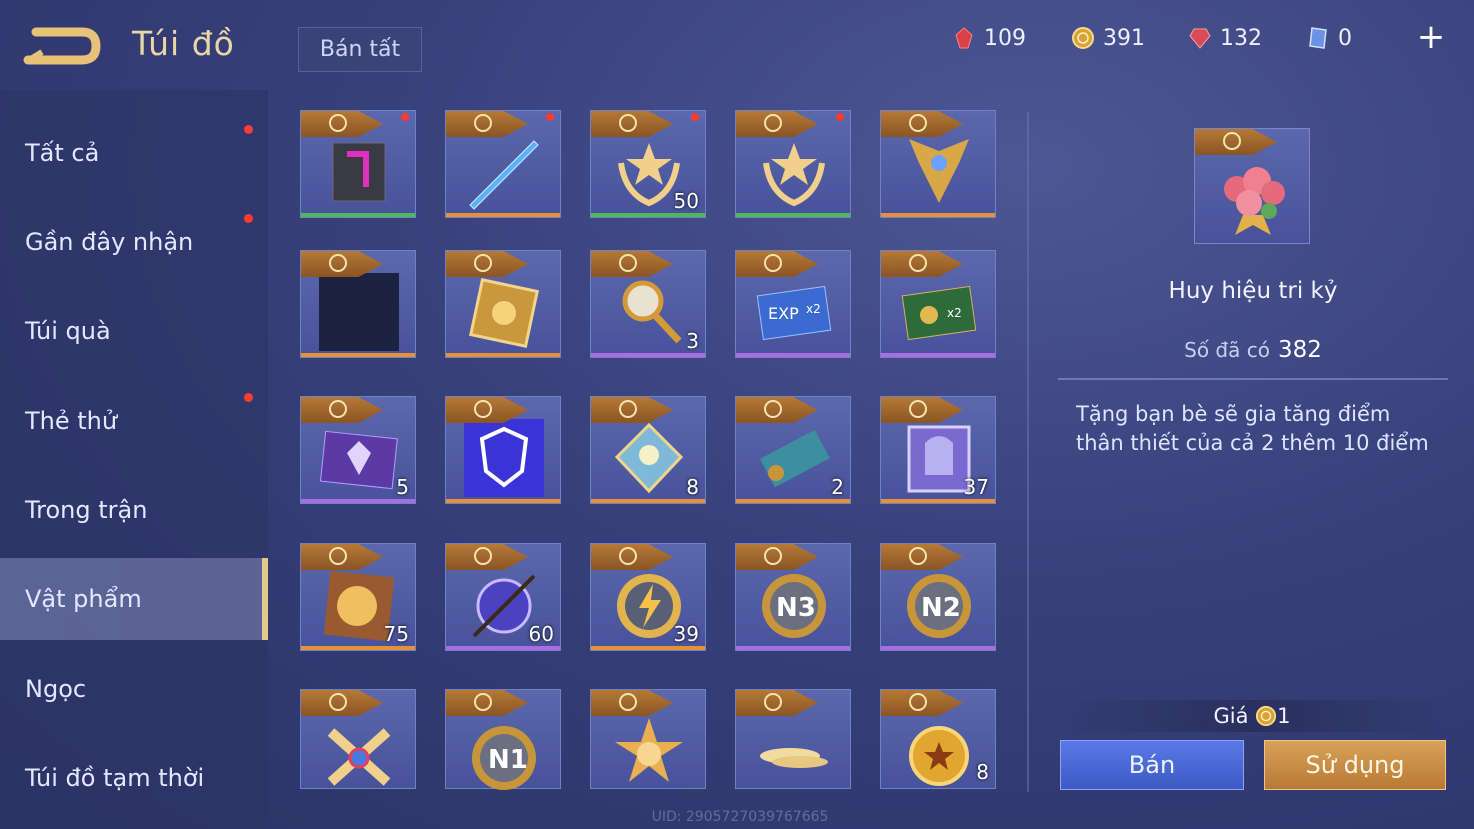 This screenshot has height=829, width=1474. What do you see at coordinates (550, 117) in the screenshot?
I see `notification-dot` at bounding box center [550, 117].